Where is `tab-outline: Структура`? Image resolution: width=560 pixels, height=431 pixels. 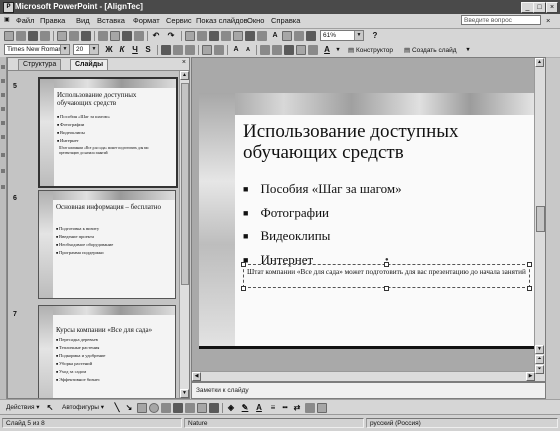 tab-outline: Структура is located at coordinates (40, 64).